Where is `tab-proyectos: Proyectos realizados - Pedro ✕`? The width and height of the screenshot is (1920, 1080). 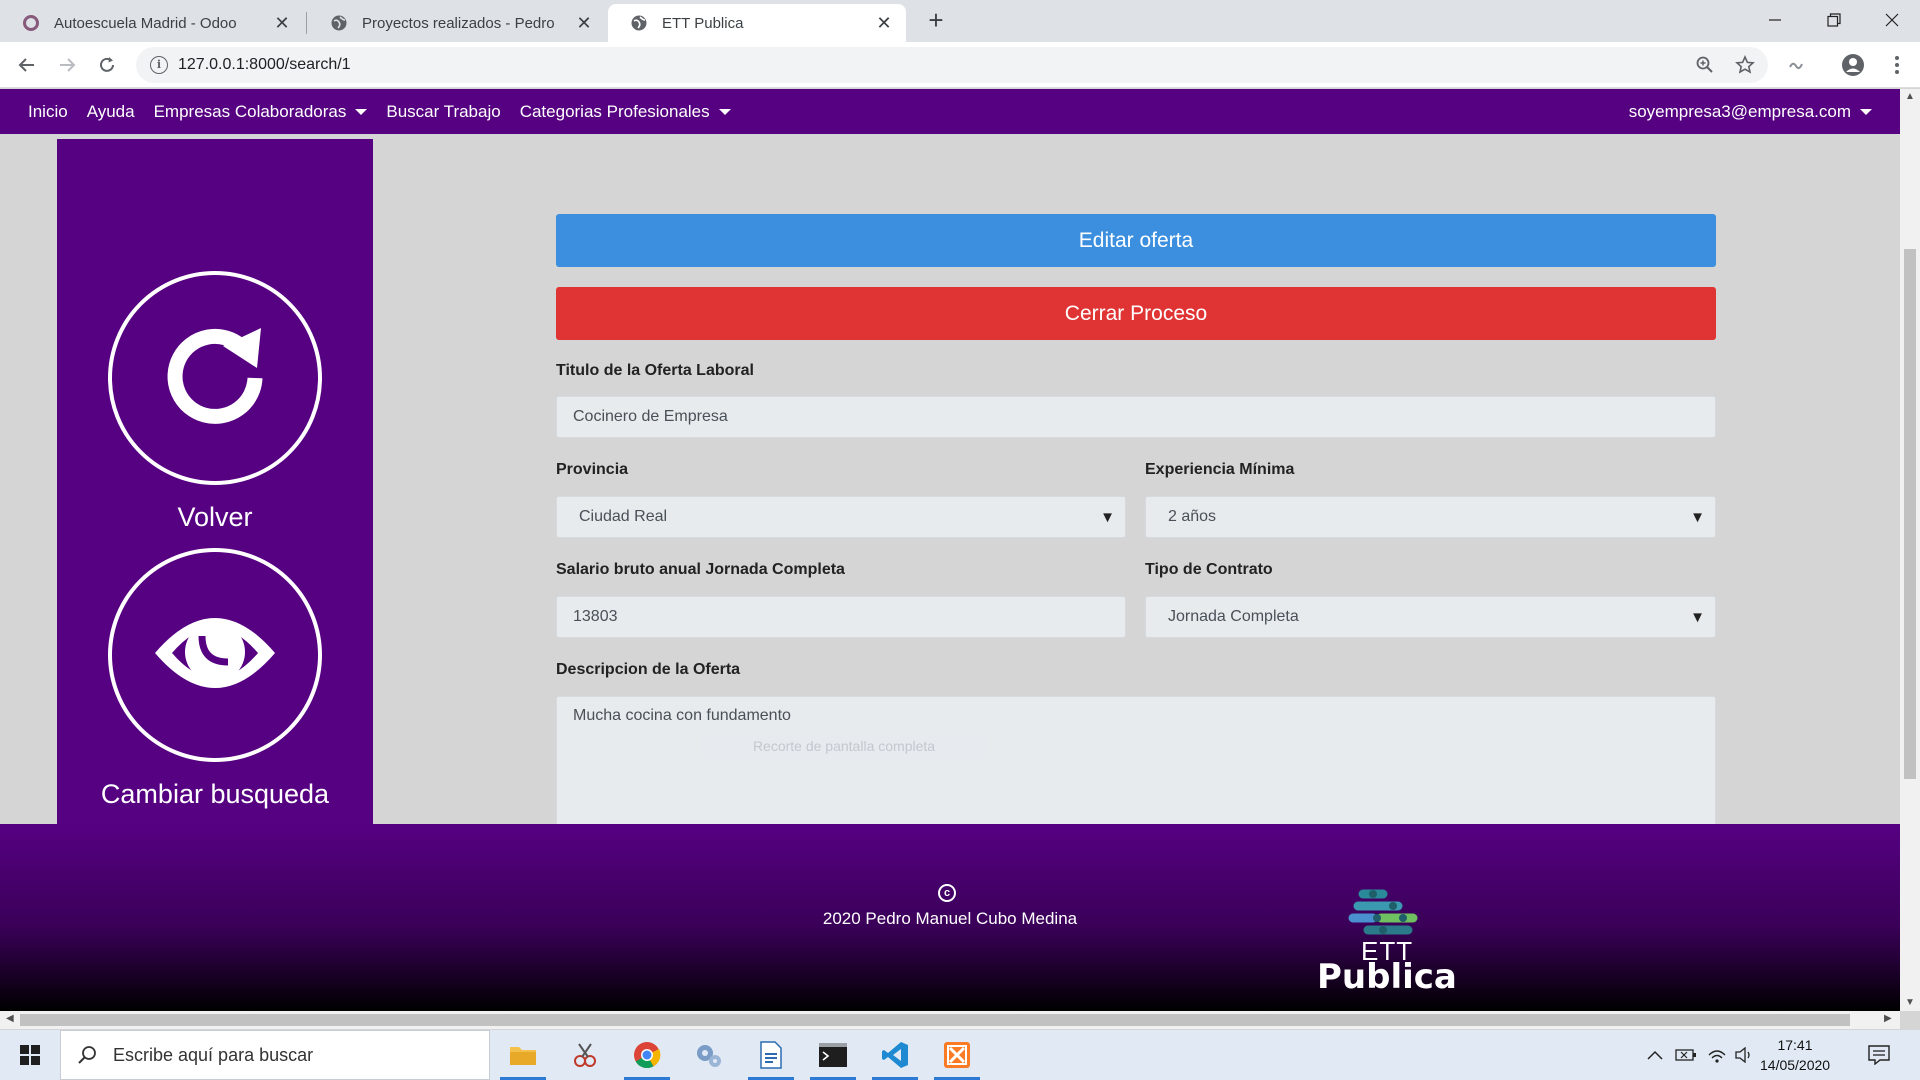 tab-proyectos: Proyectos realizados - Pedro ✕ is located at coordinates (457, 23).